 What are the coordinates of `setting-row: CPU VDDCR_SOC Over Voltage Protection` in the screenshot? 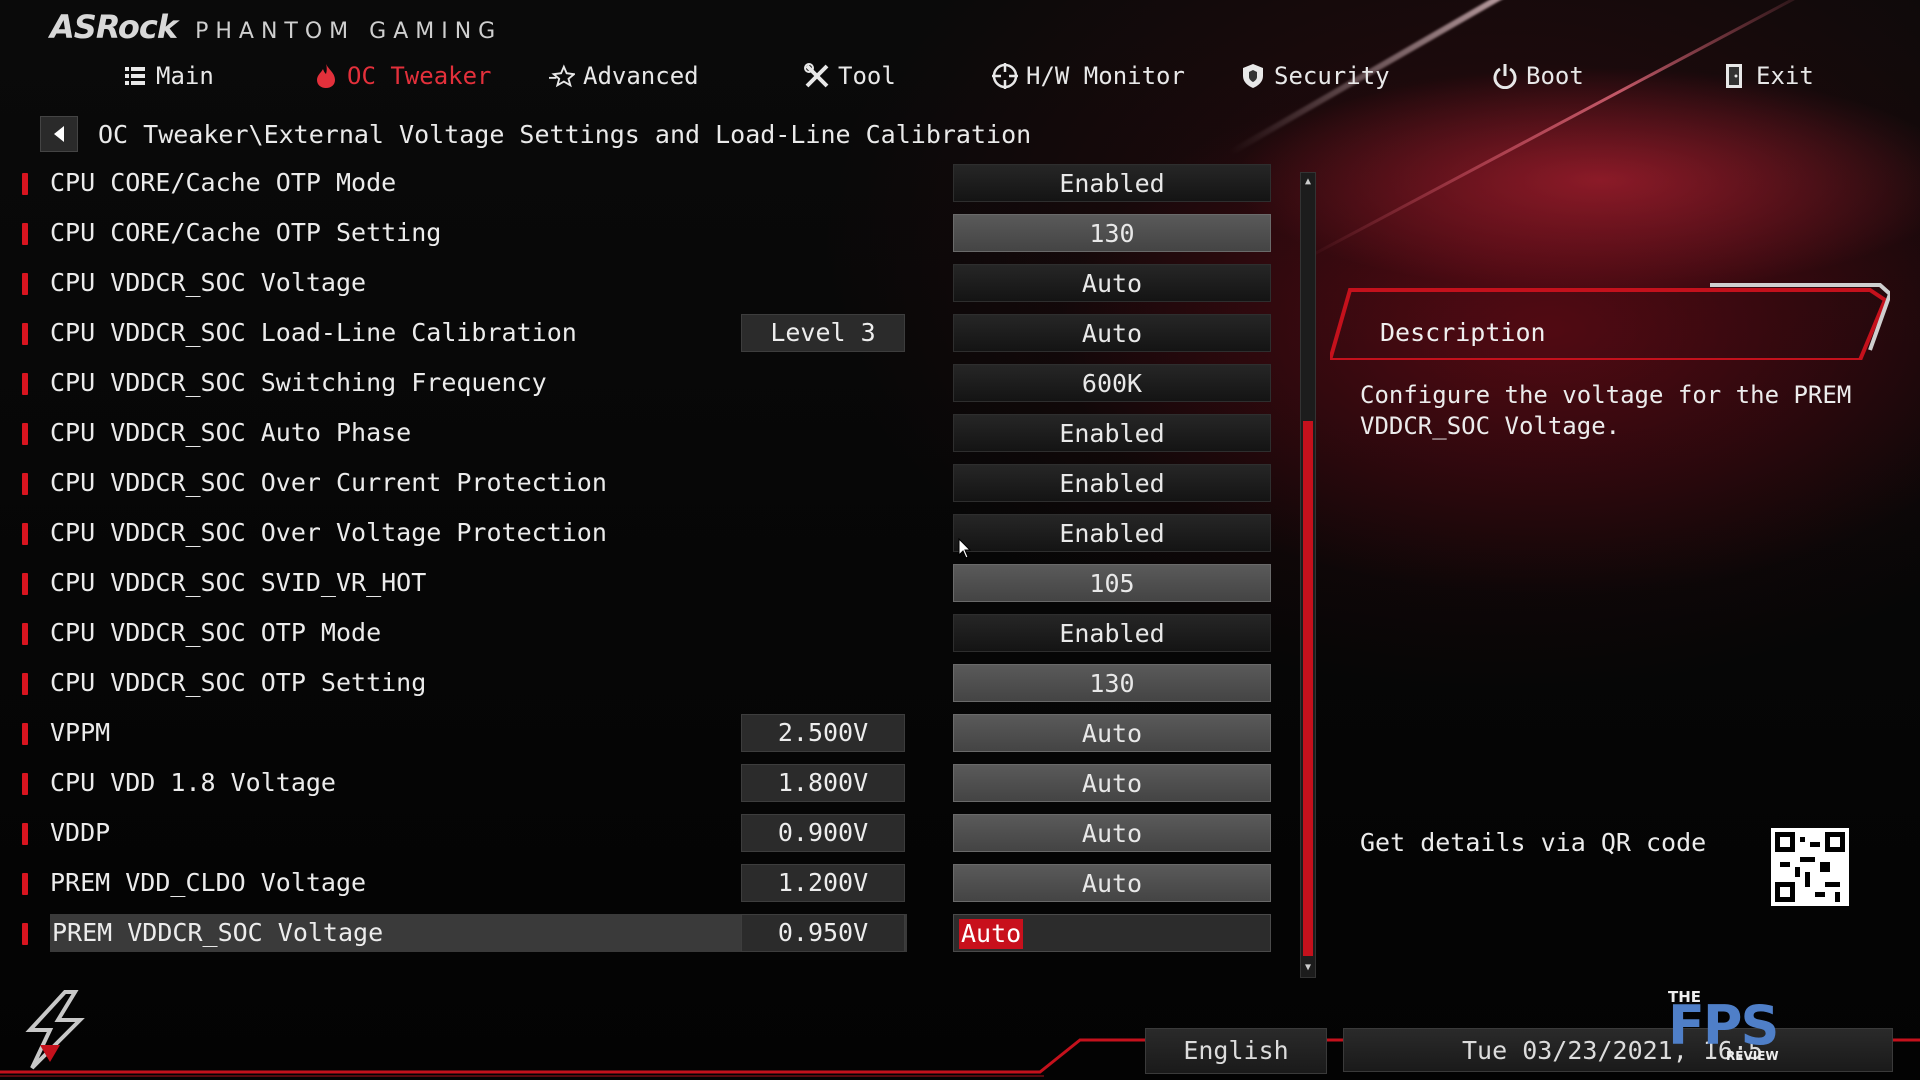 It's located at (467, 533).